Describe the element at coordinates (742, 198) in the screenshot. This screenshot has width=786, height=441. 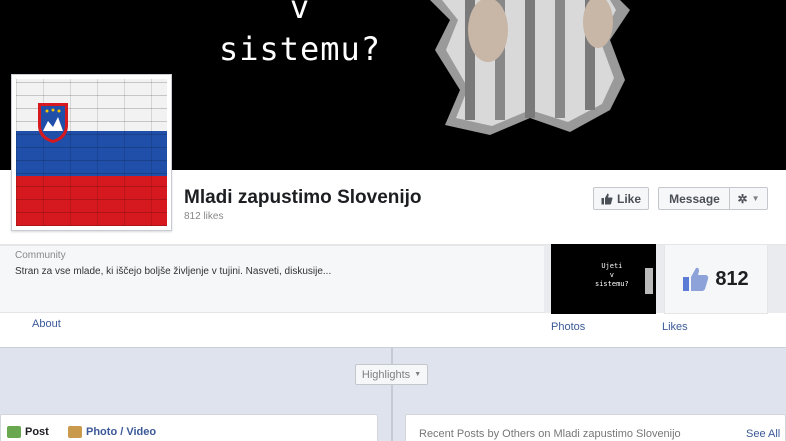
I see `gear-icon: ✲` at that location.